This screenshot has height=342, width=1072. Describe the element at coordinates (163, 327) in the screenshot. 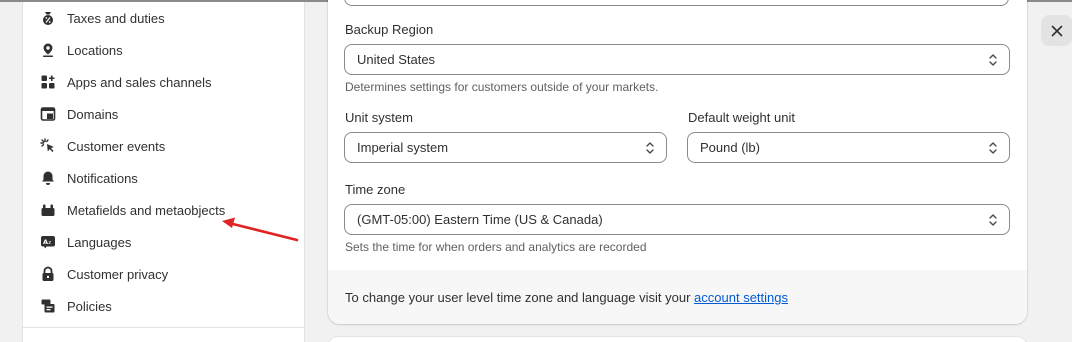

I see `sidebar-divider` at that location.